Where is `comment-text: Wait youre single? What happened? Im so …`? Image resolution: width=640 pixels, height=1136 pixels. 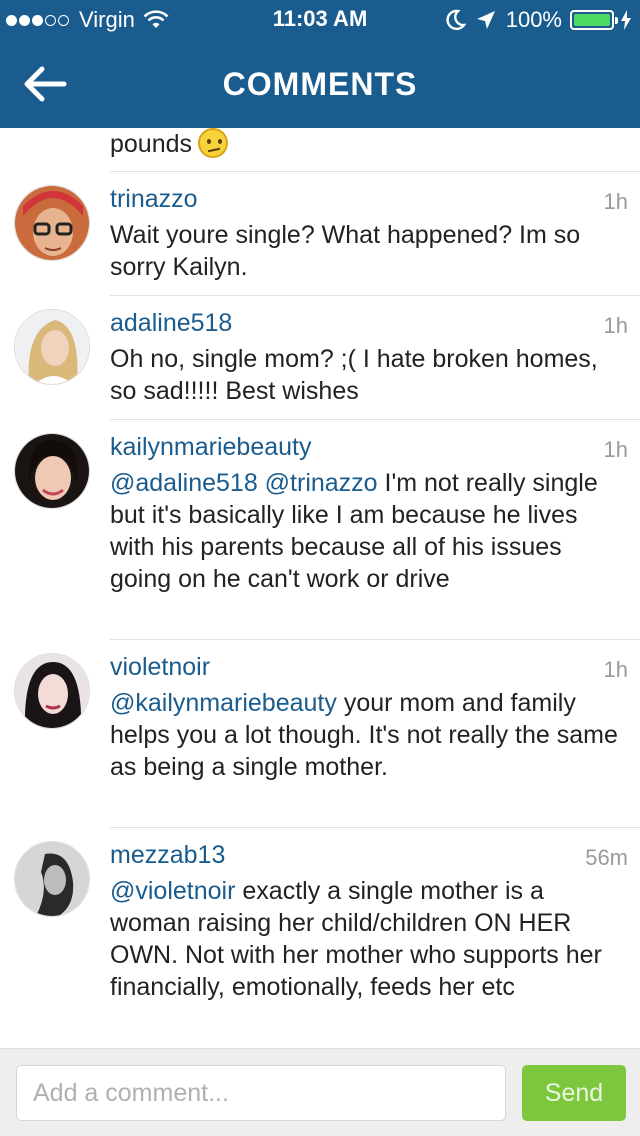
comment-text: Wait youre single? What happened? Im so … is located at coordinates (367, 251).